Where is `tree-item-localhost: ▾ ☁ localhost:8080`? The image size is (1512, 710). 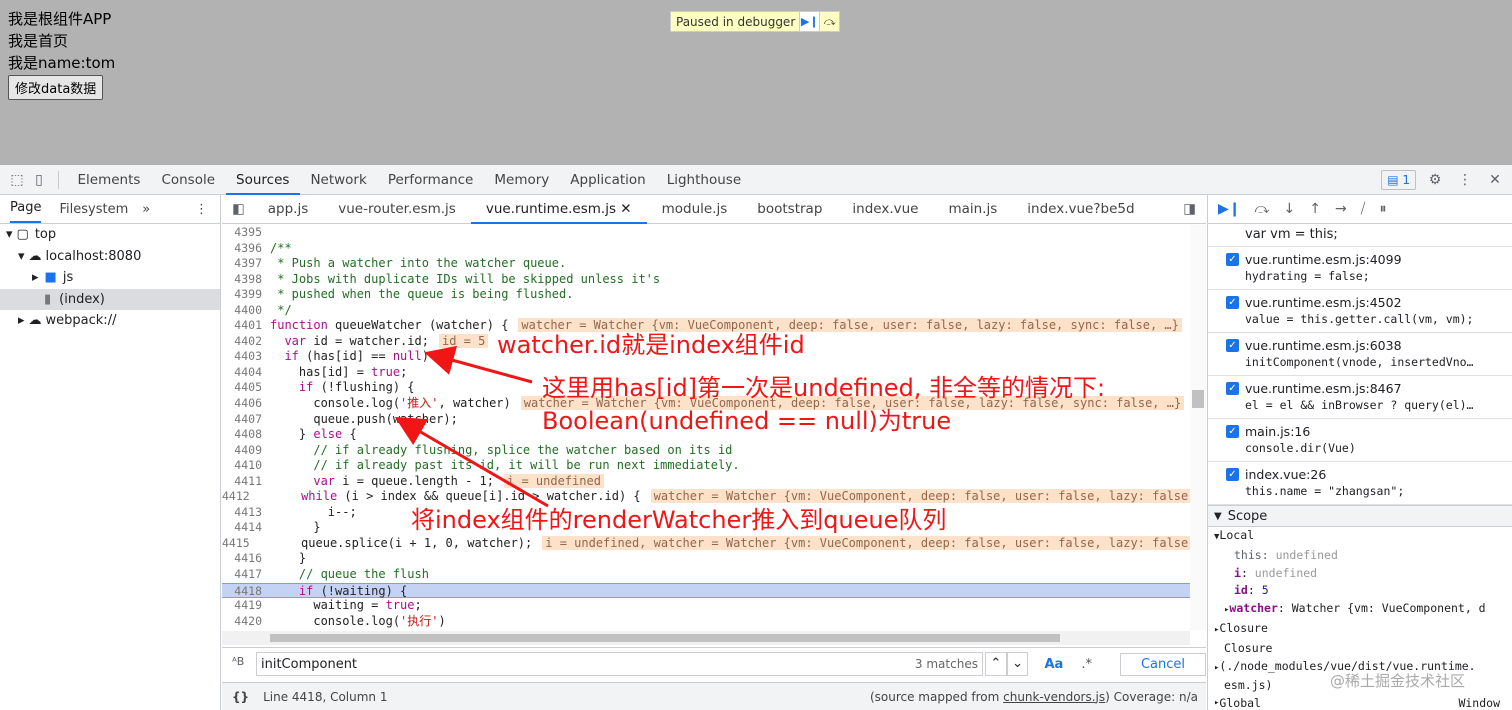
tree-item-localhost: ▾ ☁ localhost:8080 is located at coordinates (110, 257).